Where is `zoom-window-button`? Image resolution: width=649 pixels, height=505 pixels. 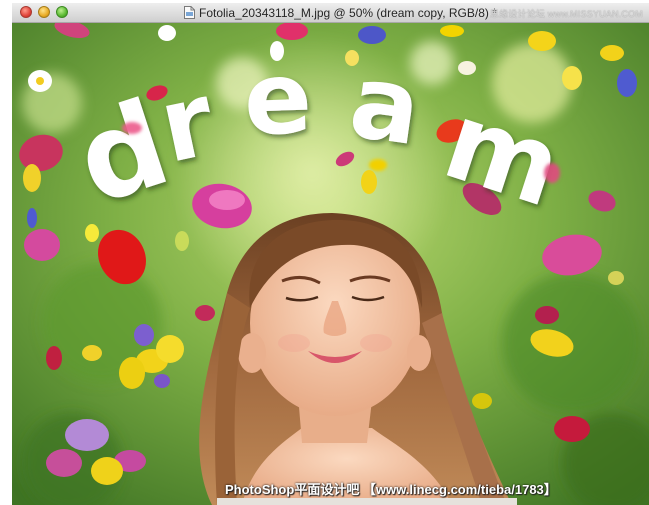 zoom-window-button is located at coordinates (62, 12).